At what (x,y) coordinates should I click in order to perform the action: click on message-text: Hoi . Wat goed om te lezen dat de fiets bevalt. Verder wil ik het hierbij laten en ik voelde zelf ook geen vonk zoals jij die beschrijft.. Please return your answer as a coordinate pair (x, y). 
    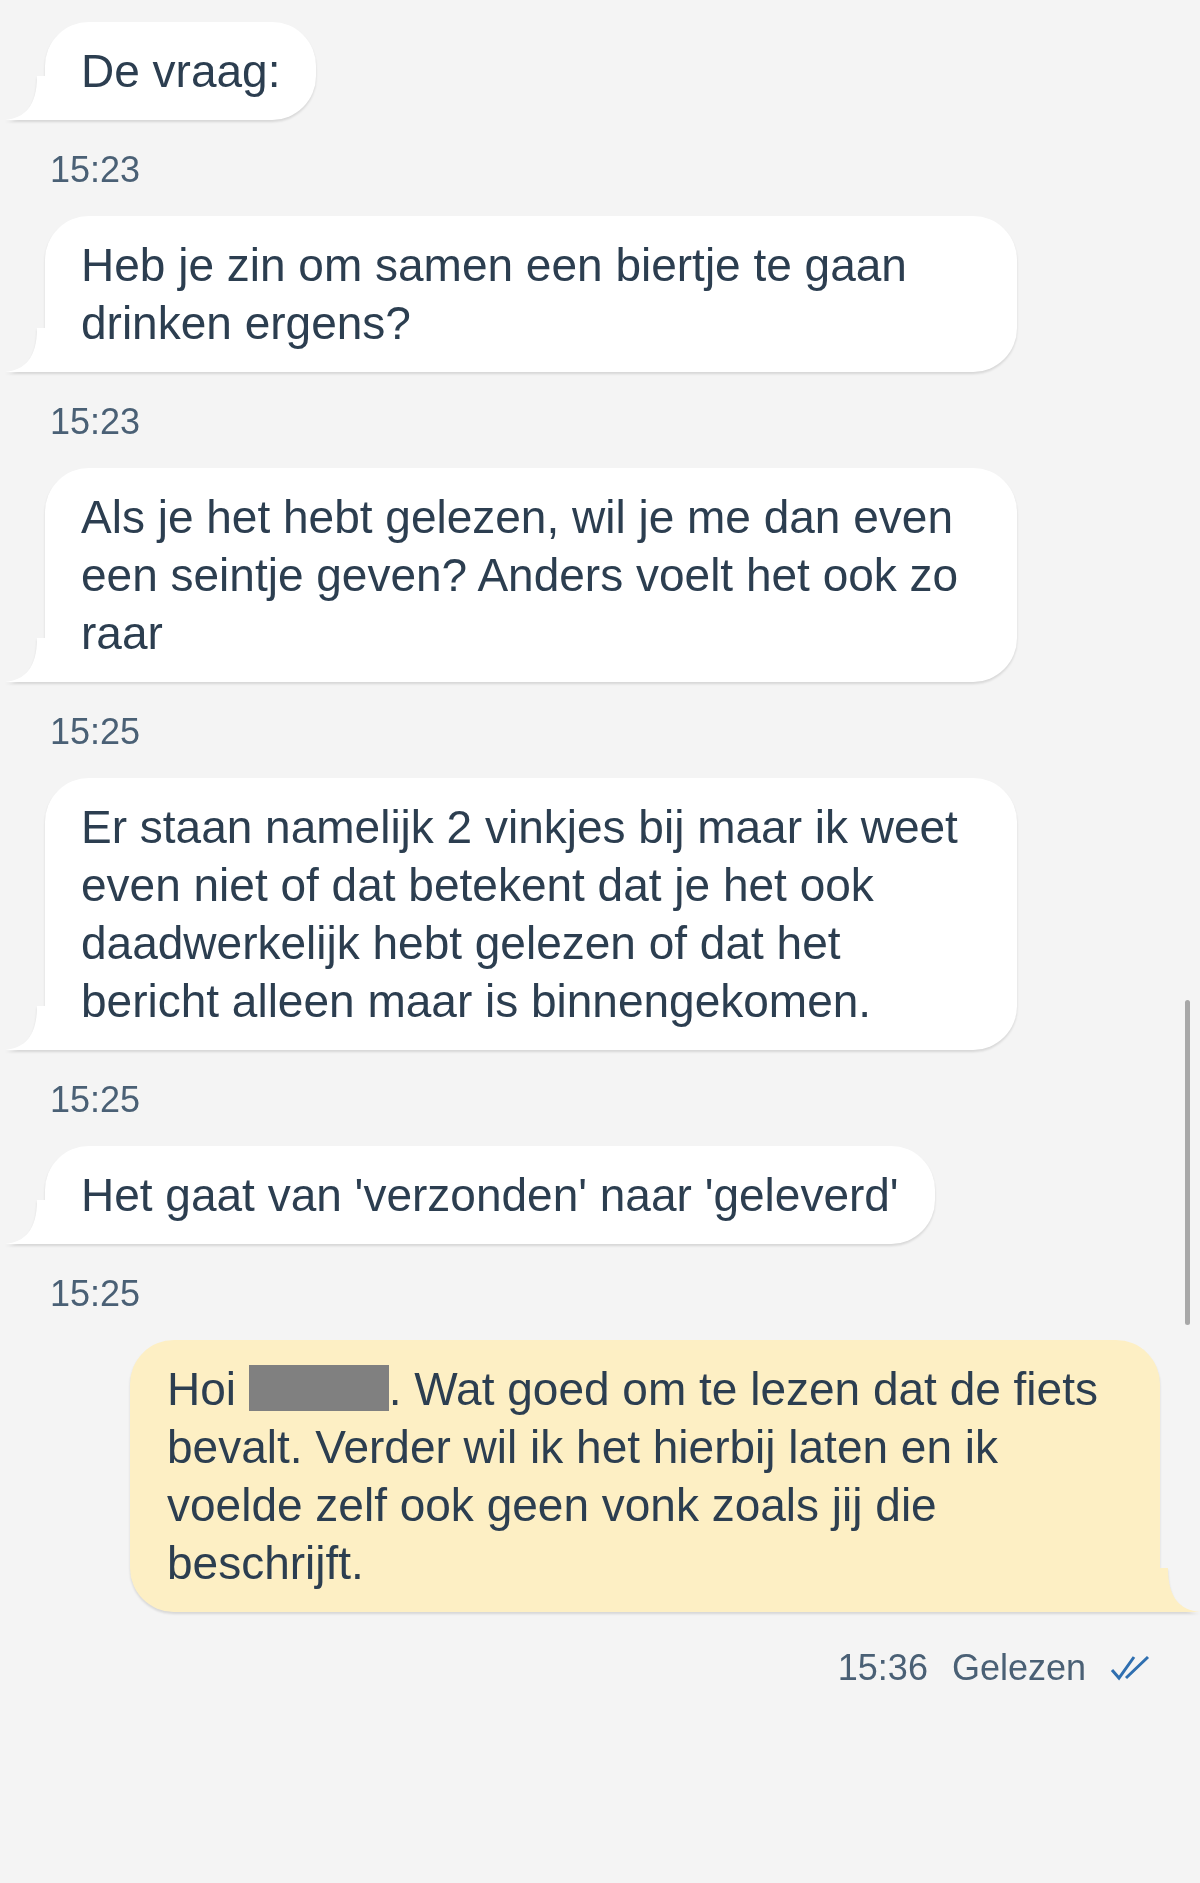
    Looking at the image, I should click on (633, 1476).